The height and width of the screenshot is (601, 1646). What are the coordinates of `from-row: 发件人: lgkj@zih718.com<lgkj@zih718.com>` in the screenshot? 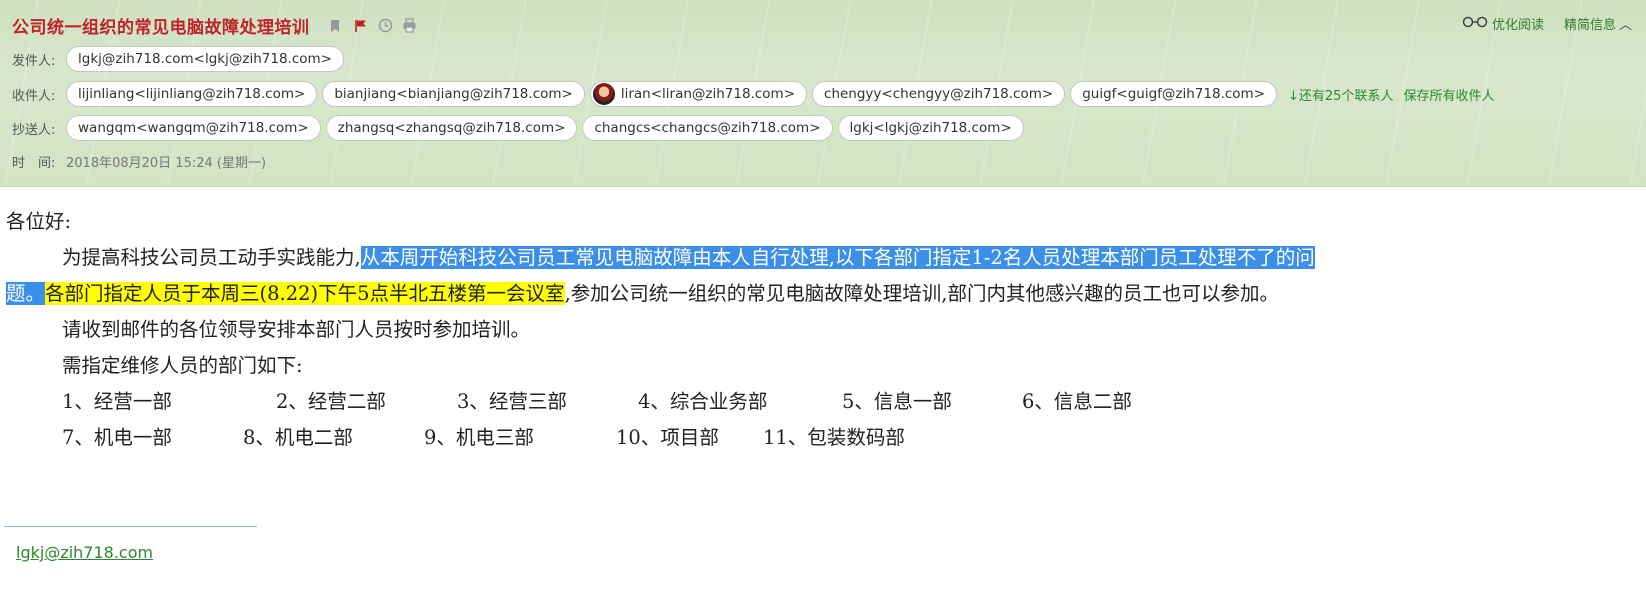 It's located at (180, 59).